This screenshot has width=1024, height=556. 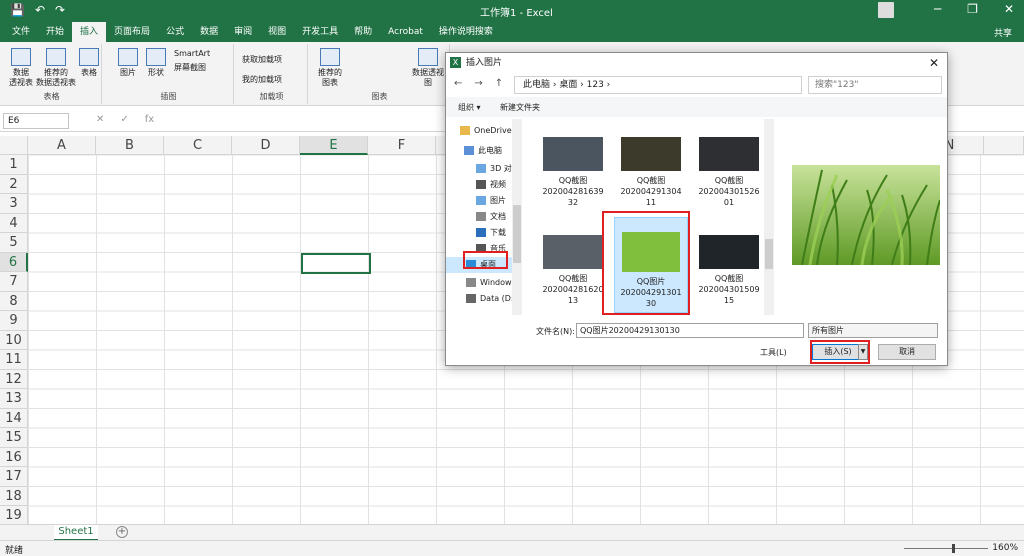 What do you see at coordinates (168, 96) in the screenshot?
I see `group-label: 插图` at bounding box center [168, 96].